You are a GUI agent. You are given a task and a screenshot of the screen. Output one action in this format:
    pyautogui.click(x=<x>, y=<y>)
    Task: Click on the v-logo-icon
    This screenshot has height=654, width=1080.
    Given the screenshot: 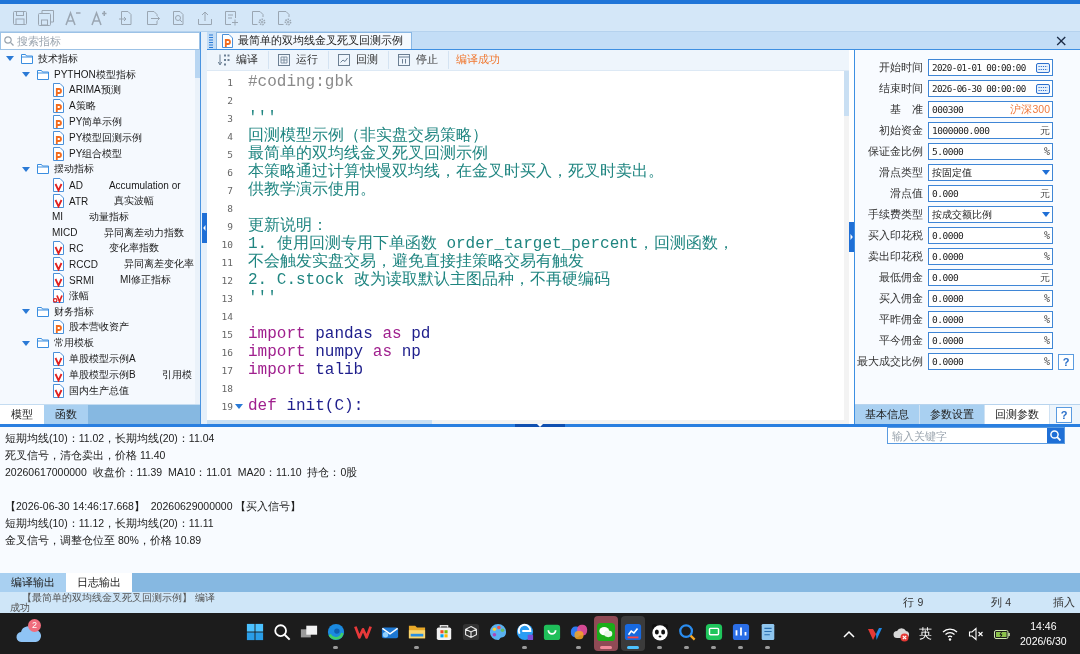 What is the action you would take?
    pyautogui.click(x=875, y=633)
    